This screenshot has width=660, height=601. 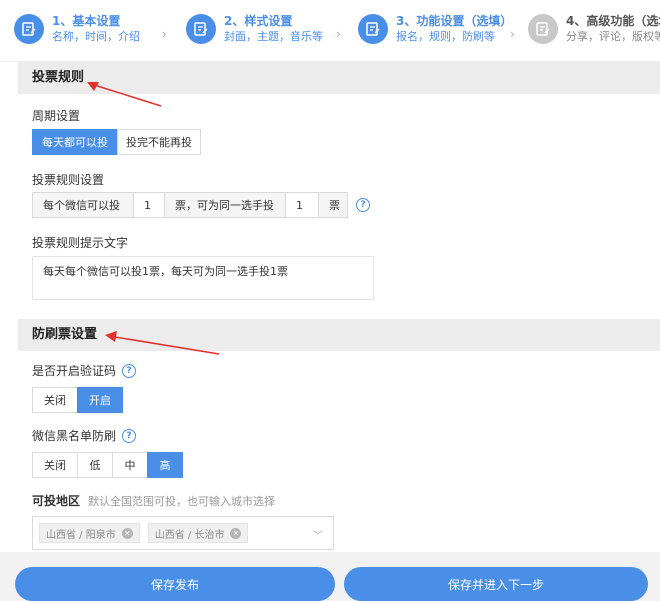 What do you see at coordinates (254, 29) in the screenshot?
I see `step-style: 2、样式设置 封面，主题，音乐等` at bounding box center [254, 29].